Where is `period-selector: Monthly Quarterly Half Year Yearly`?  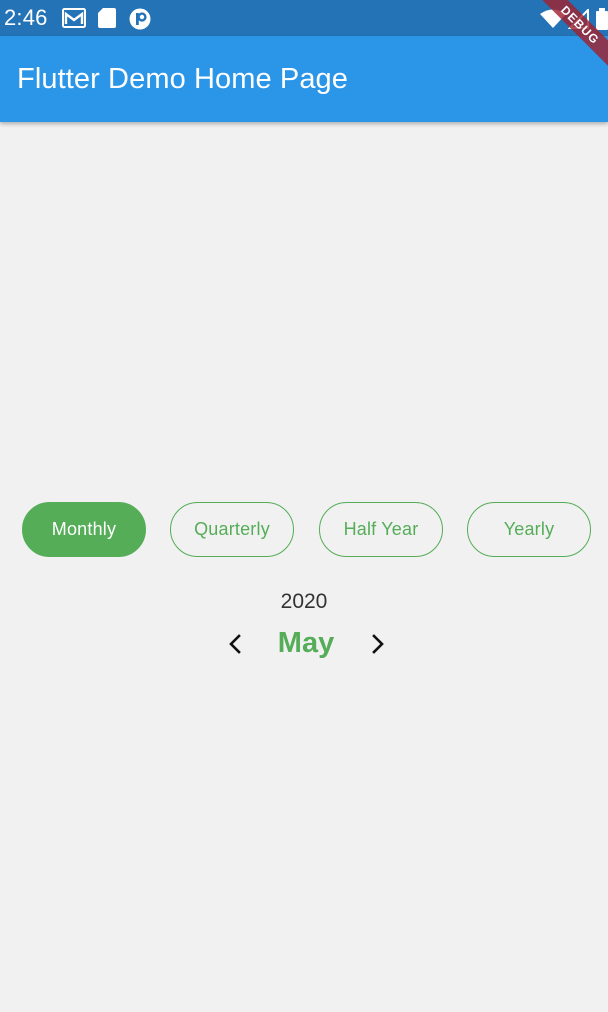 period-selector: Monthly Quarterly Half Year Yearly is located at coordinates (306, 529).